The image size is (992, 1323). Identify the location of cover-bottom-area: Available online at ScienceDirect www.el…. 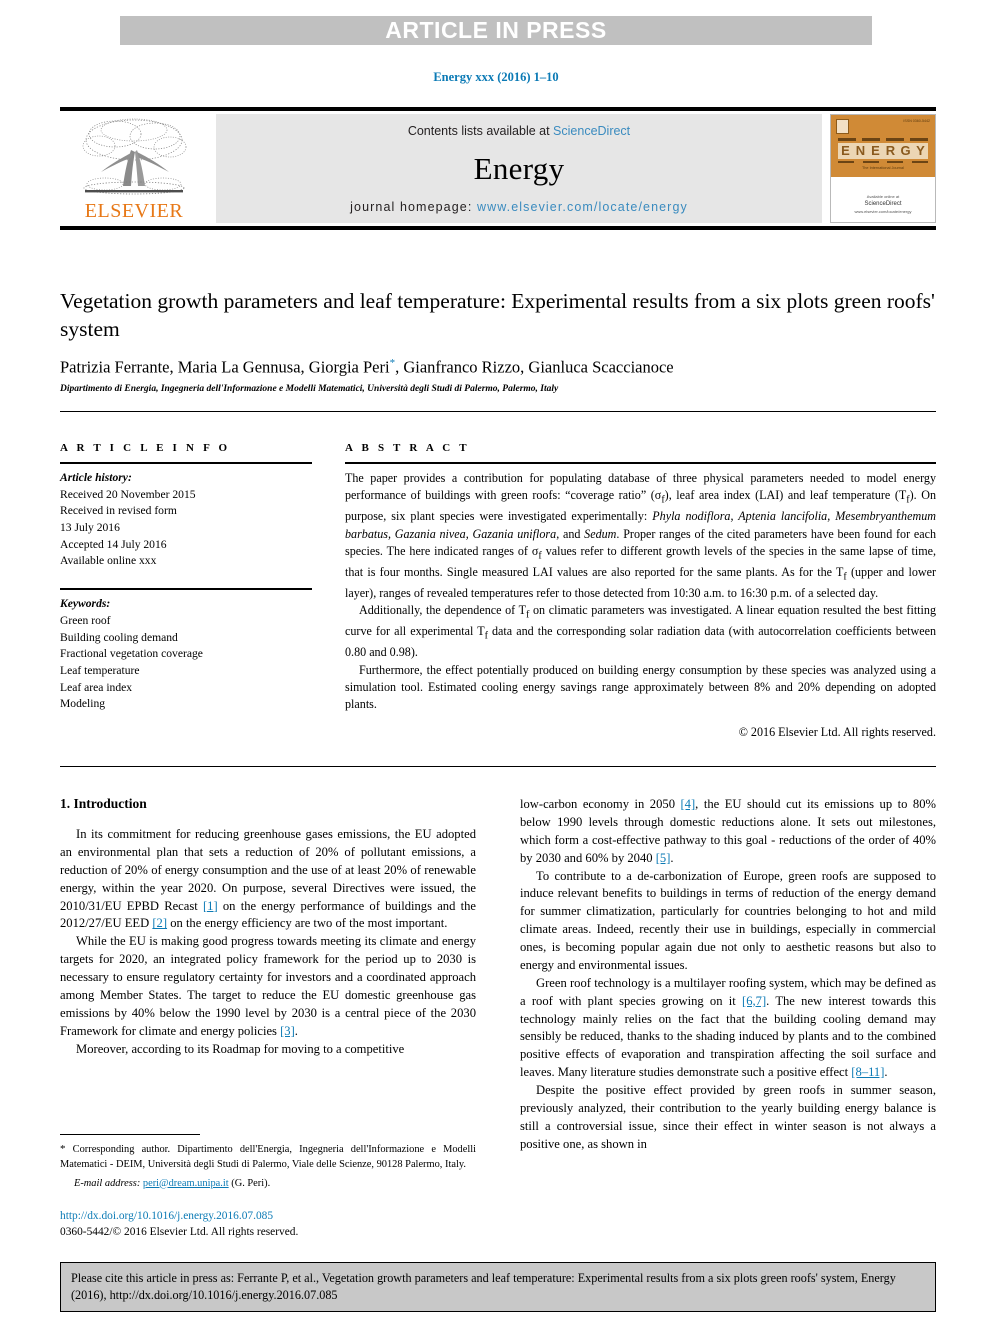
(883, 199).